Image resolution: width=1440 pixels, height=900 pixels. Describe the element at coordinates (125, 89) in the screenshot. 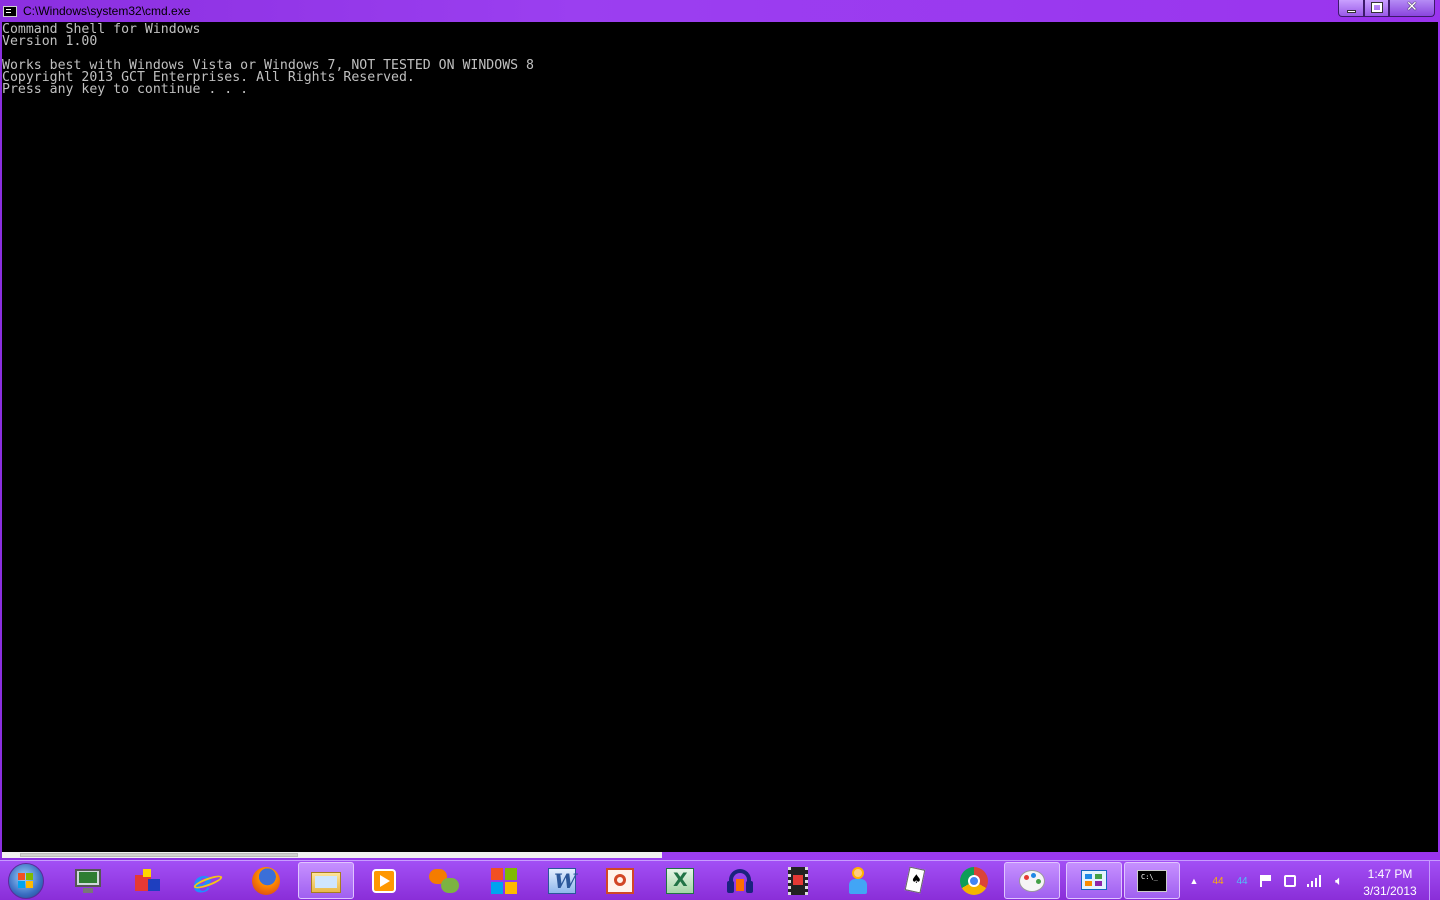

I see `console-line: Press any key to continue . . .` at that location.